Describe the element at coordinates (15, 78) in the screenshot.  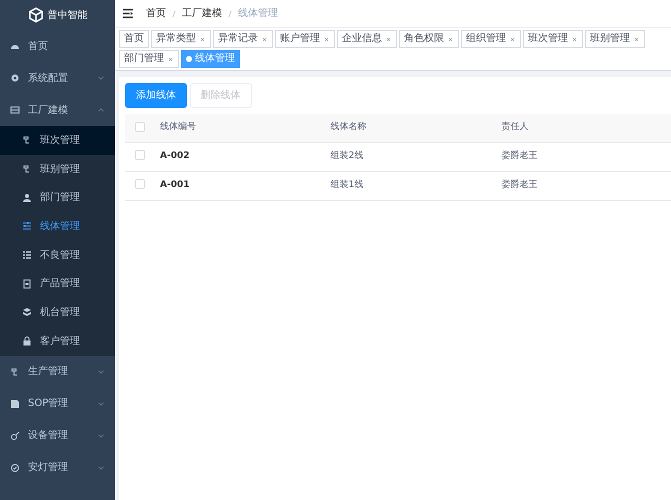
I see `gear-icon` at that location.